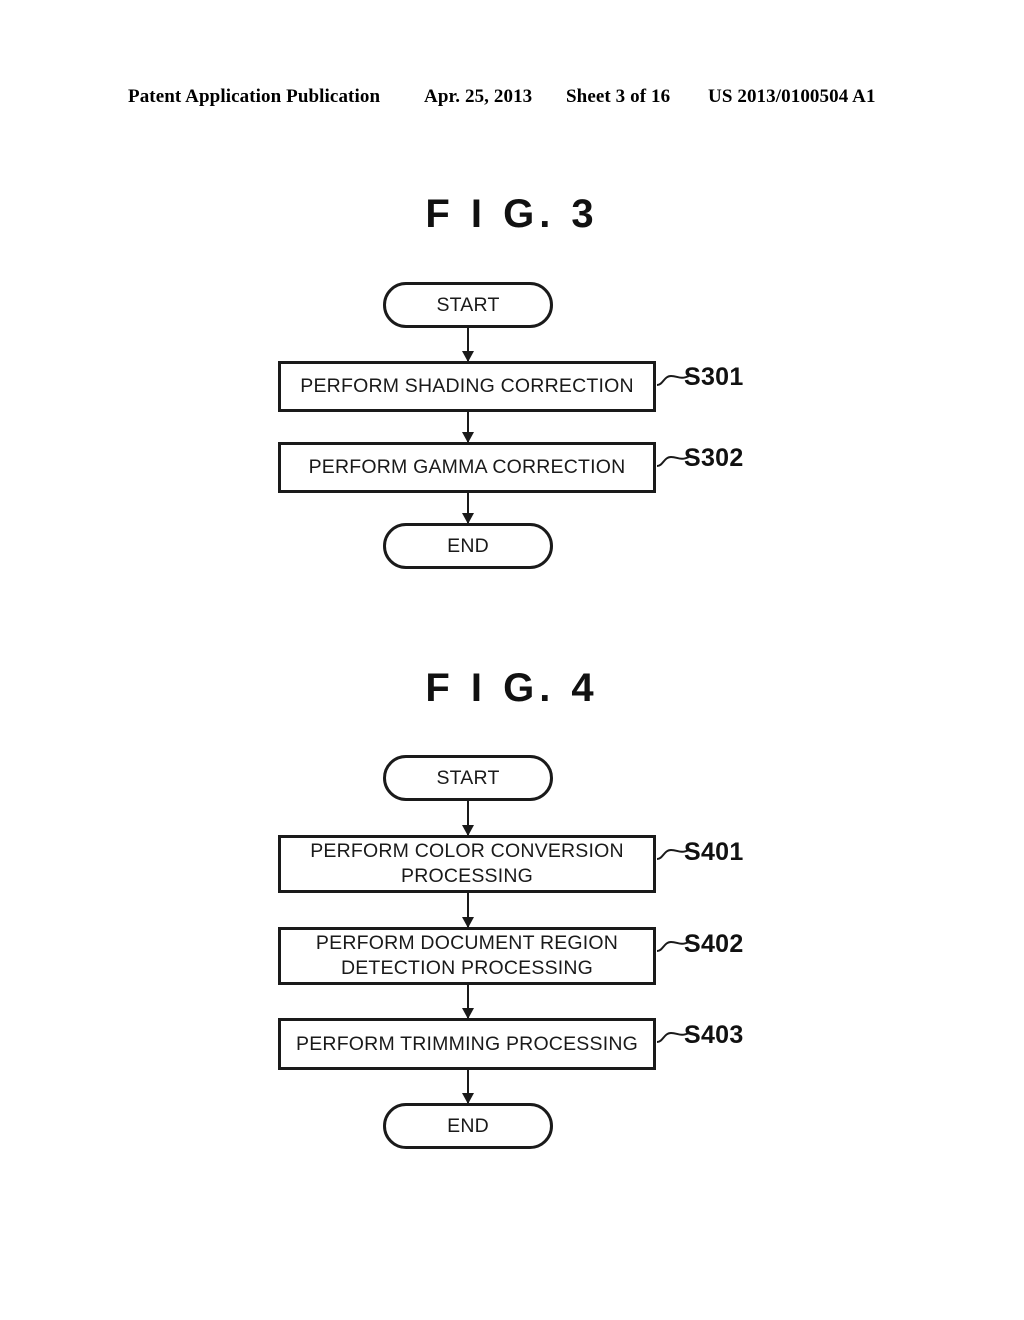  I want to click on header-sheet-text: Sheet 3 of 16, so click(618, 96).